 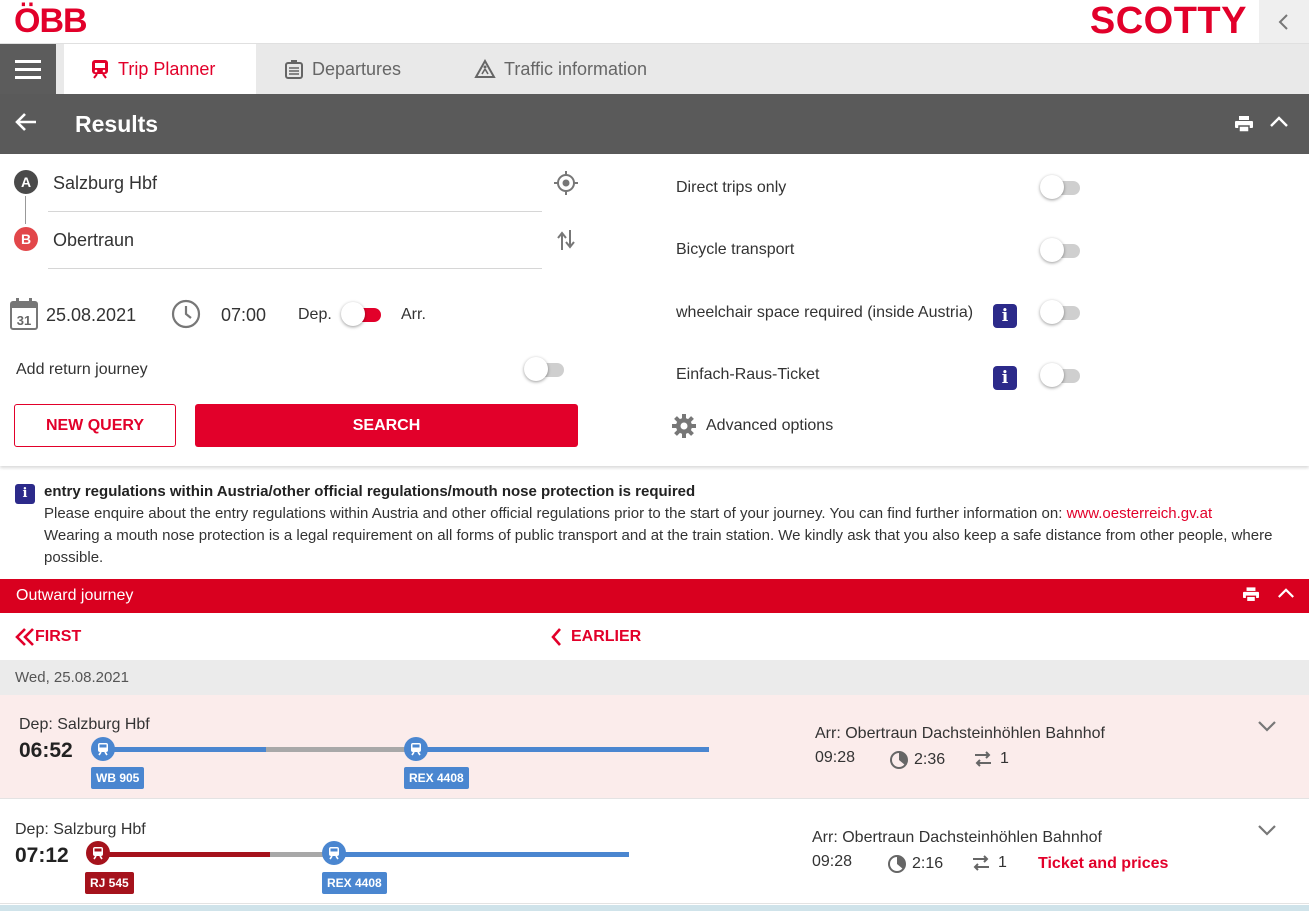 I want to click on tab-traffic-information: Traffic information, so click(x=560, y=69).